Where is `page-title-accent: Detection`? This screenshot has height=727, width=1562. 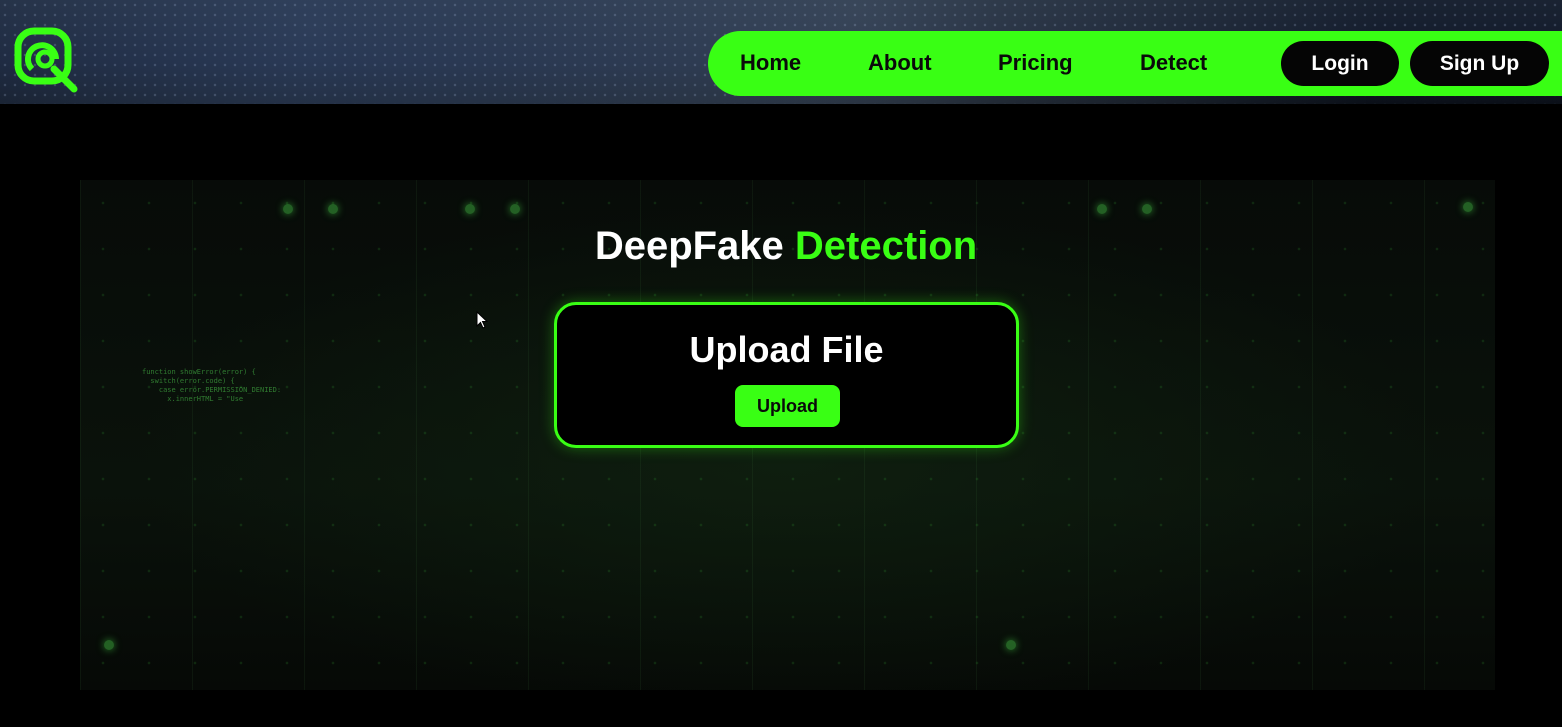
page-title-accent: Detection is located at coordinates (886, 246).